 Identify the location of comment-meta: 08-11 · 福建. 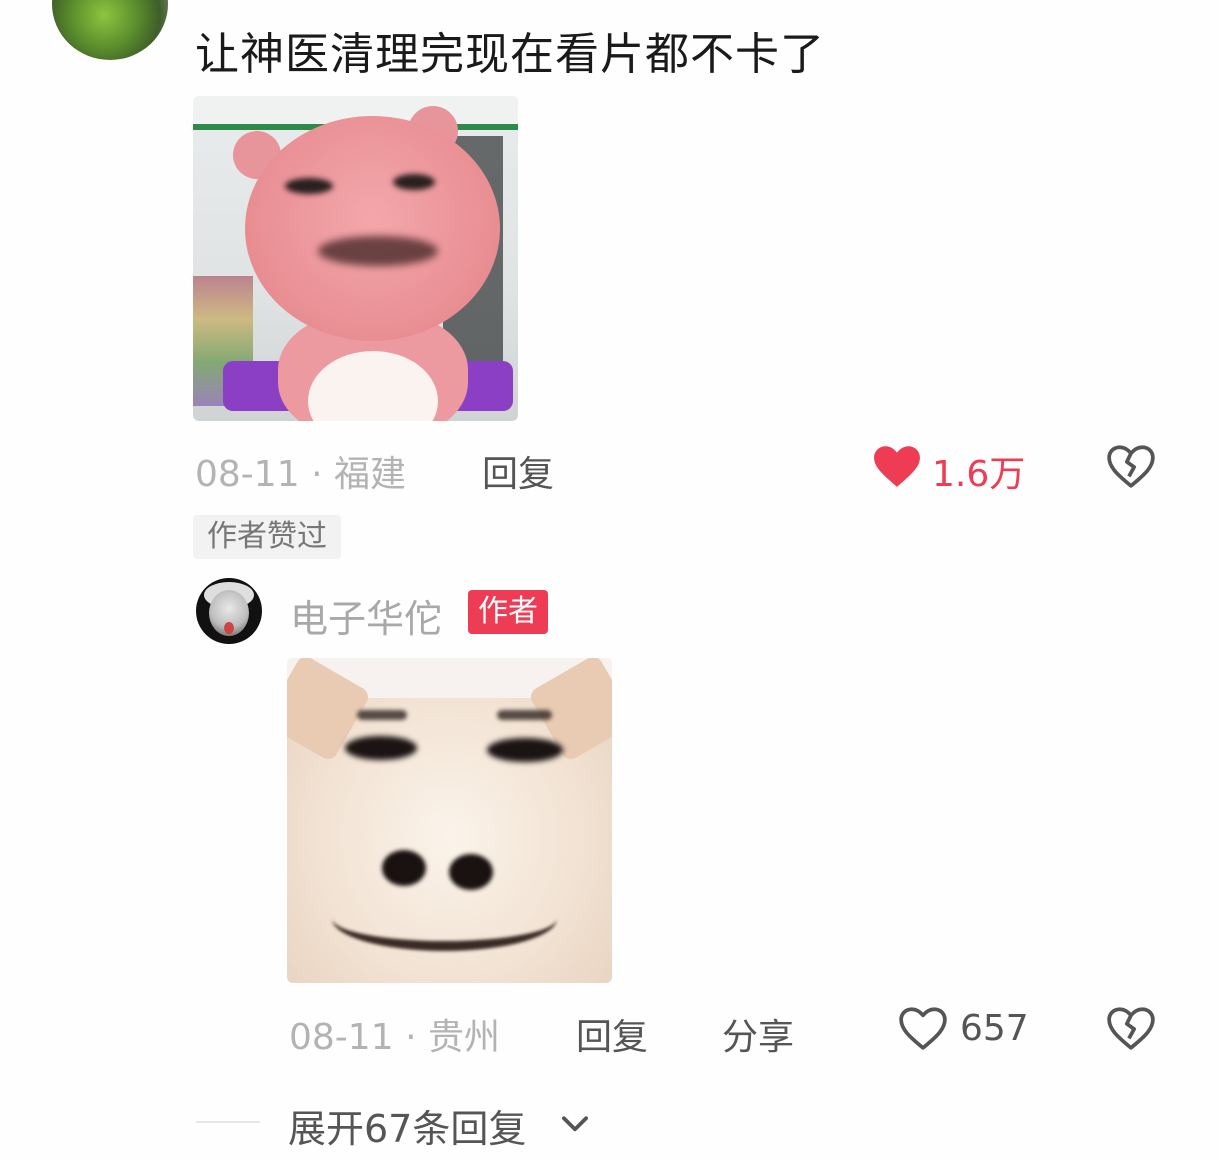
(300, 471).